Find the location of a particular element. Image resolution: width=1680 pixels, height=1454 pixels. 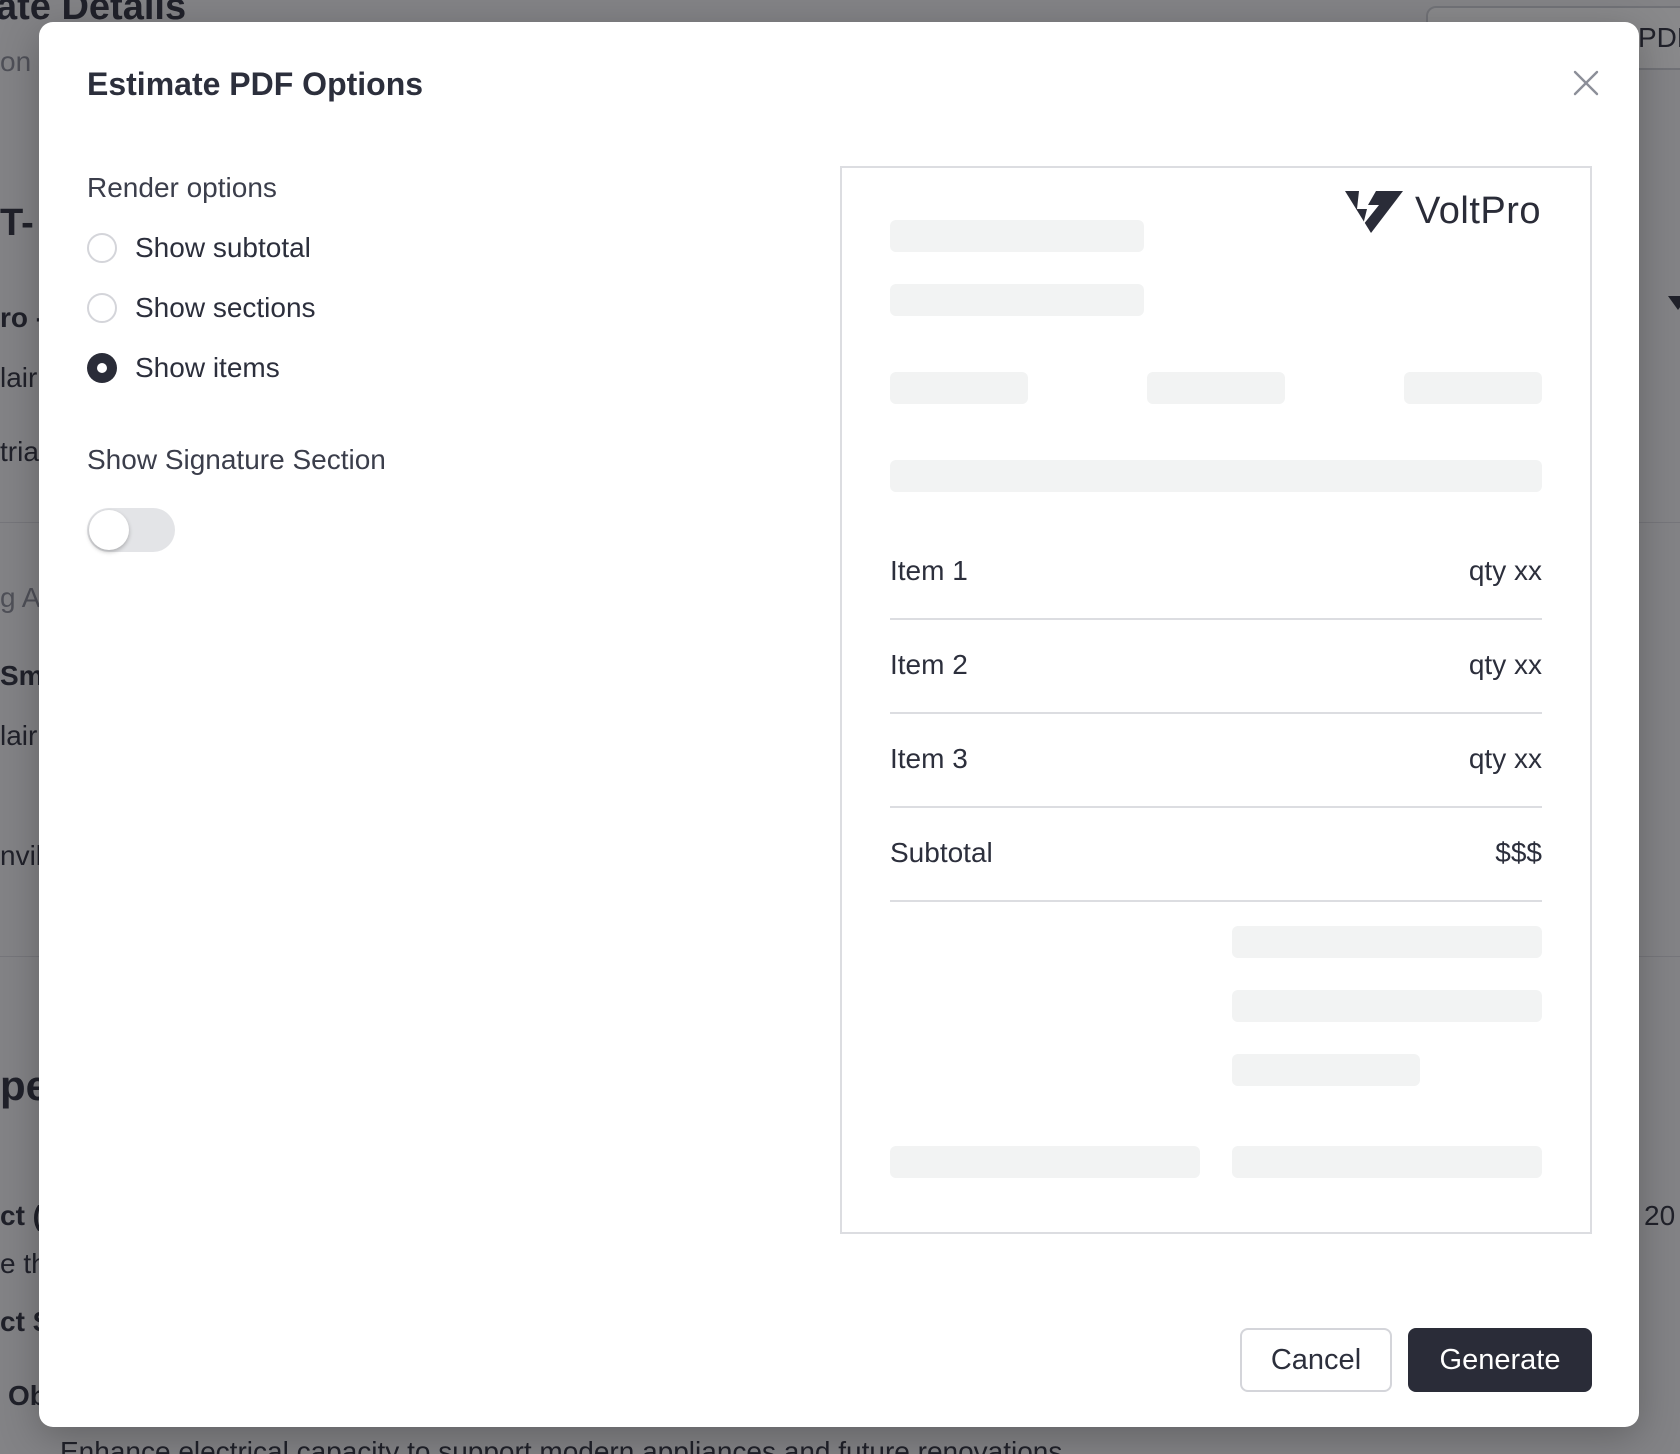

radio-label: Show sections is located at coordinates (225, 307).